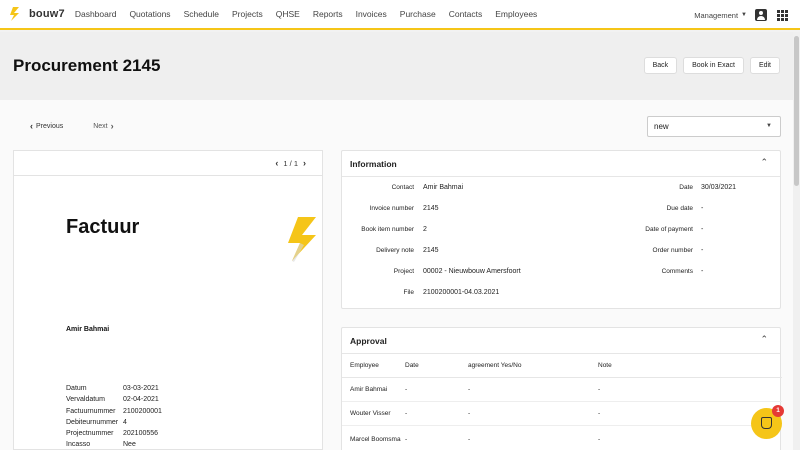 The height and width of the screenshot is (450, 800). I want to click on nav-dashboard: Dashboard, so click(96, 14).